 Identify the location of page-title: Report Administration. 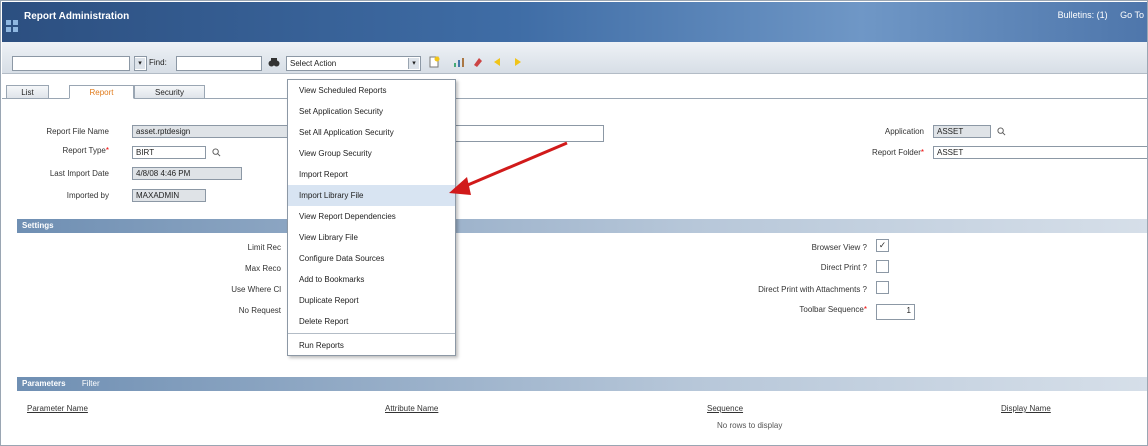
(77, 16).